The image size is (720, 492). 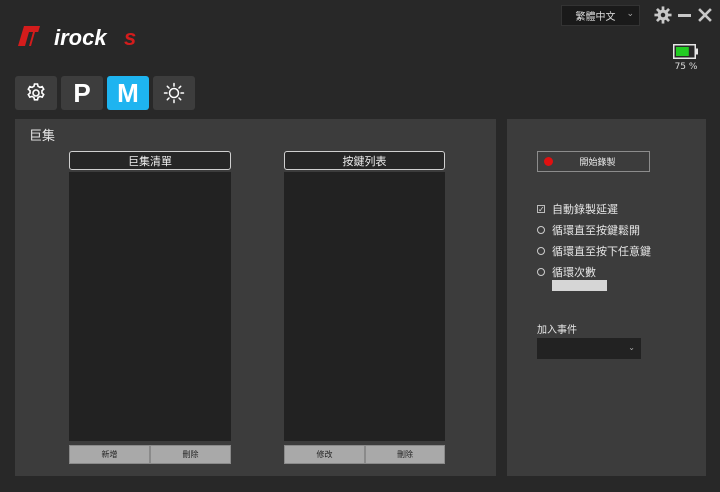 I want to click on logo-mark, so click(x=29, y=36).